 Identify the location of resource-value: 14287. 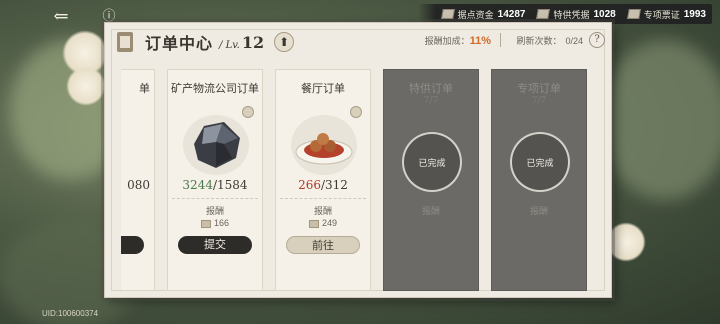
(511, 14).